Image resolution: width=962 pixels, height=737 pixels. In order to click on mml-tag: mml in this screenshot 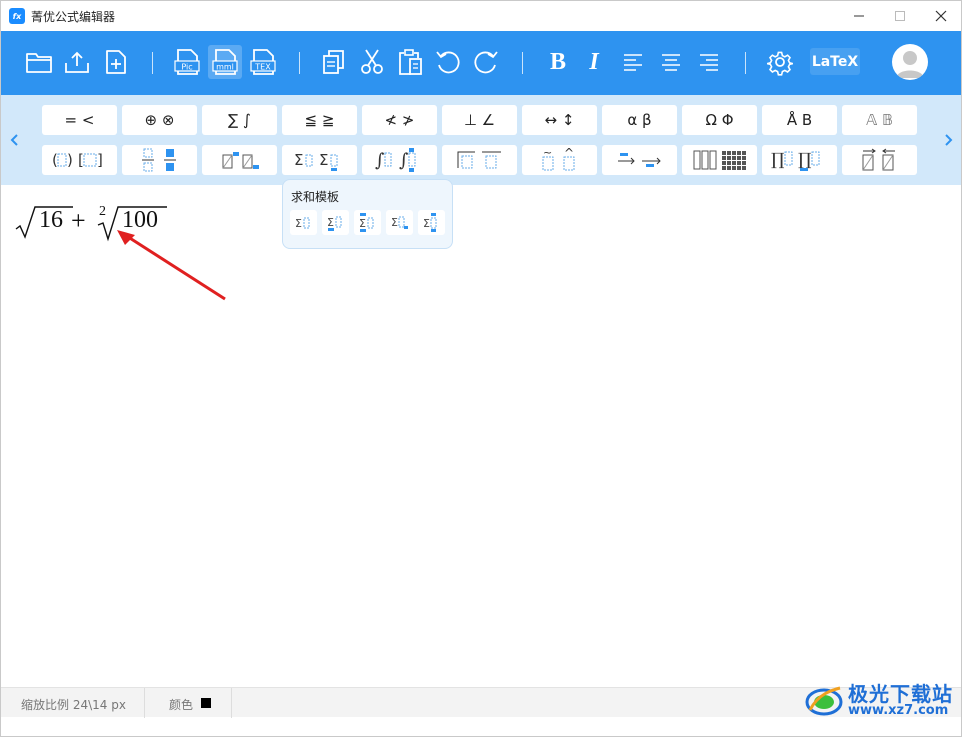, I will do `click(225, 67)`.